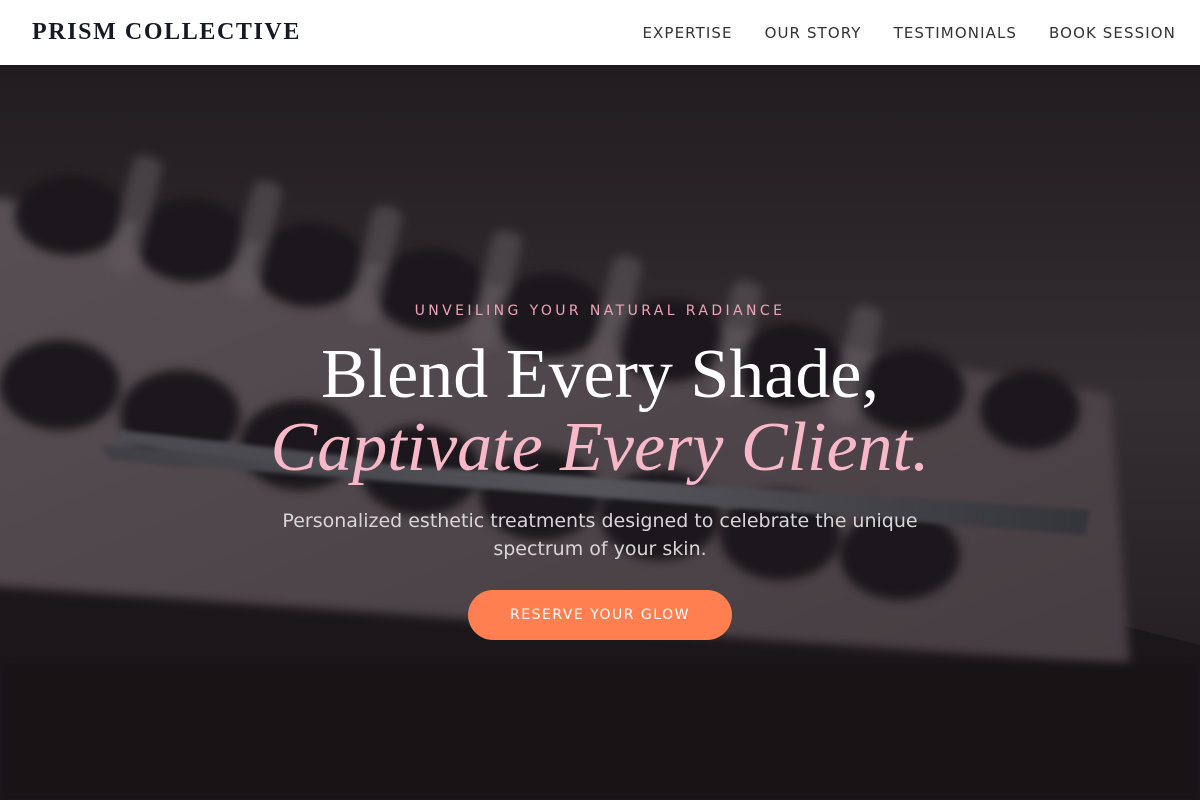 The image size is (1200, 800). I want to click on nav-link-our-story: OUR STORY, so click(813, 33).